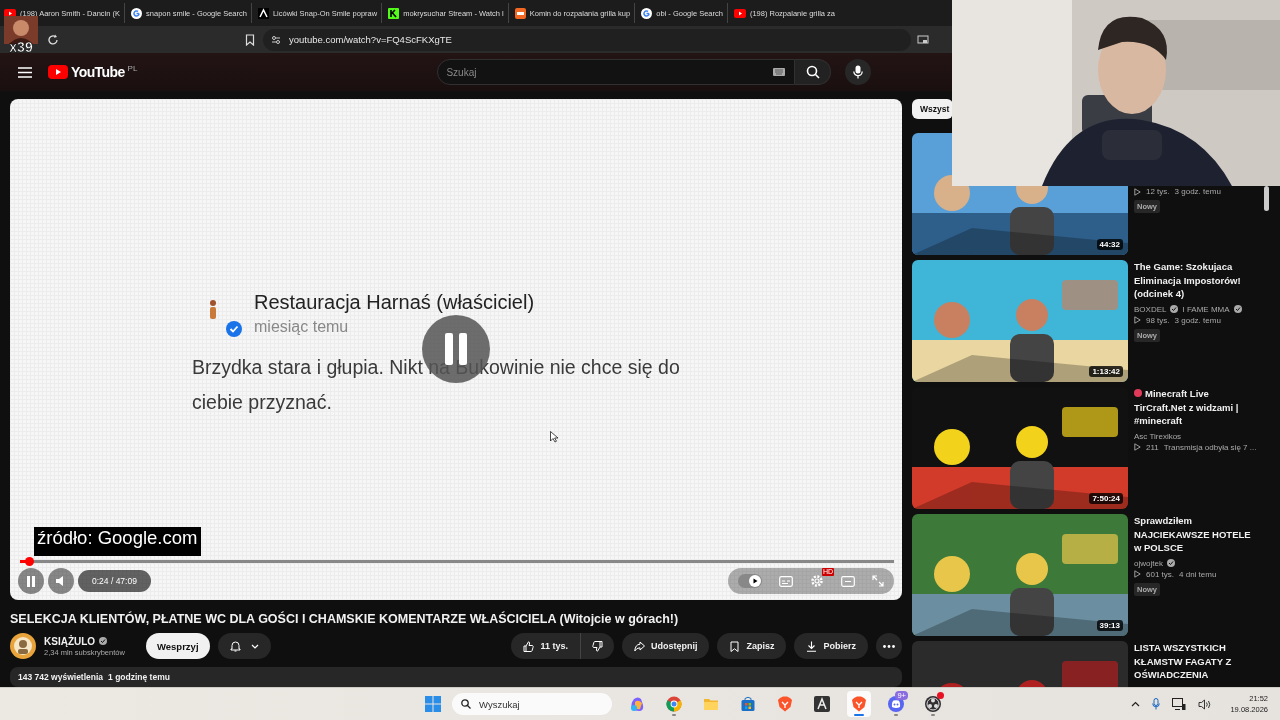 The height and width of the screenshot is (720, 1280). What do you see at coordinates (520, 13) in the screenshot?
I see `shop-logo-icon` at bounding box center [520, 13].